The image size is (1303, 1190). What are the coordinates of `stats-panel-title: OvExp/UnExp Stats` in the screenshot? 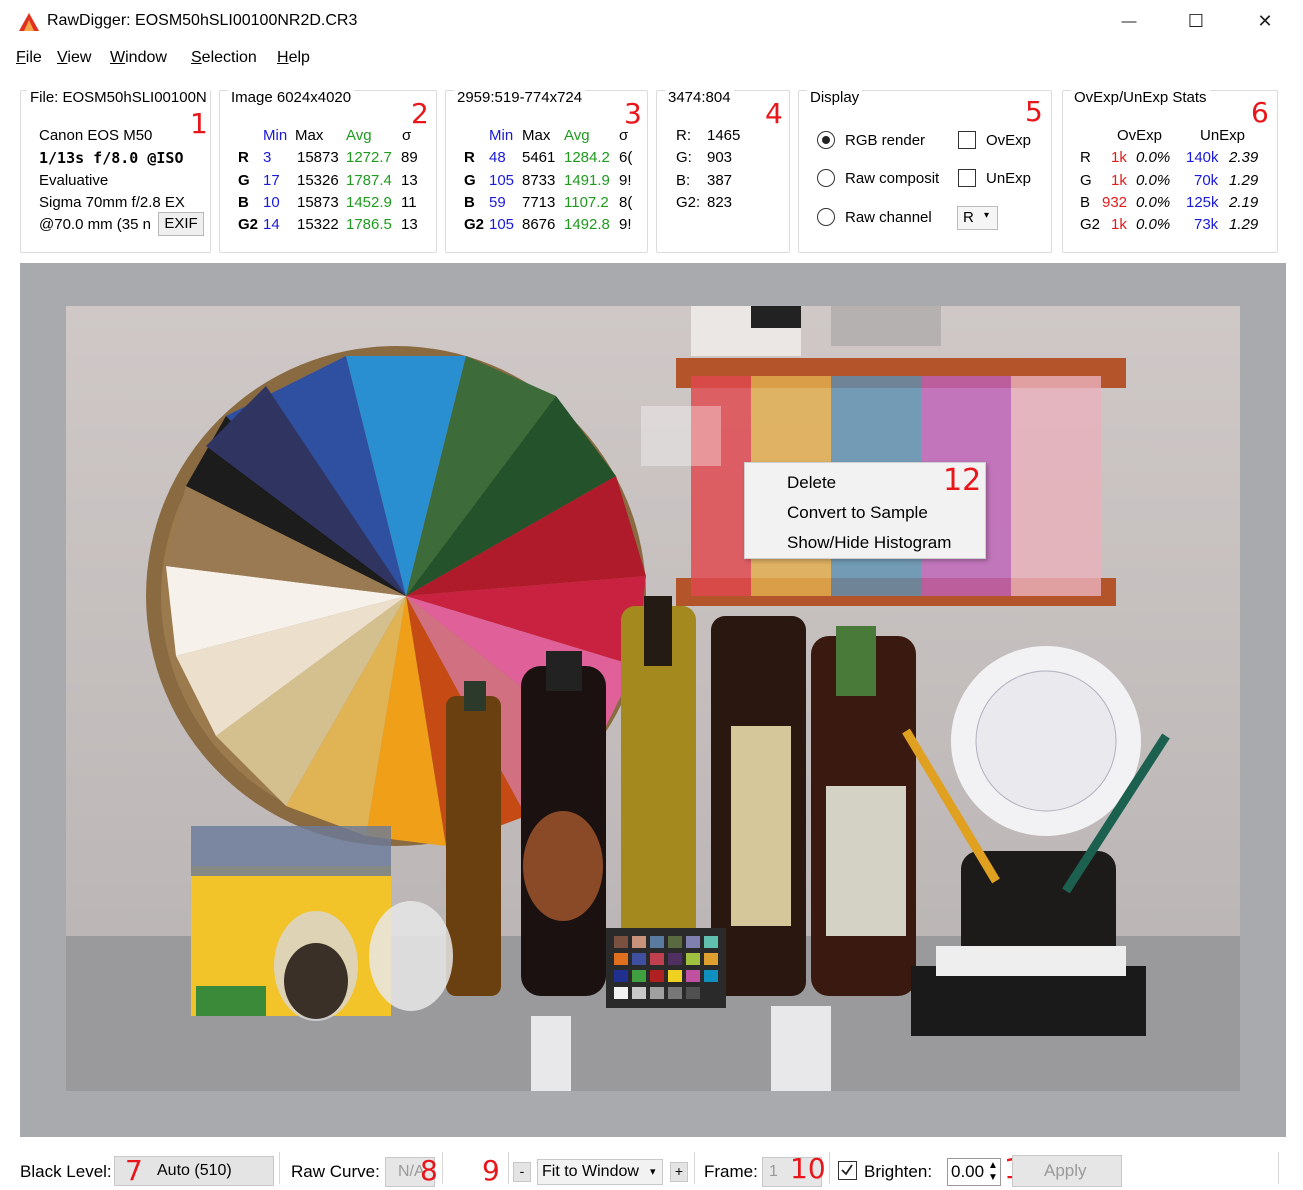 It's located at (1140, 97).